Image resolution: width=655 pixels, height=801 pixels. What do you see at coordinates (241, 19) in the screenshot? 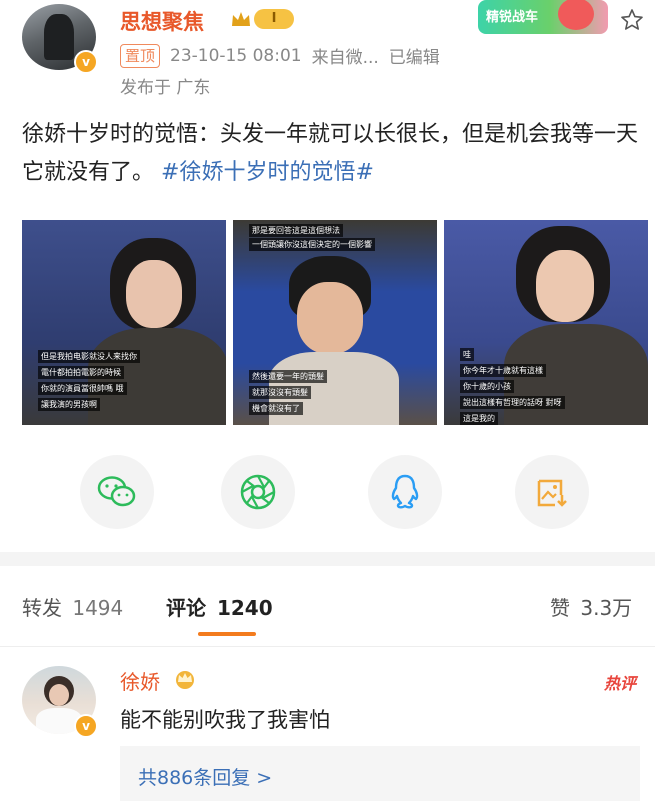
I see `member-crown-icon` at bounding box center [241, 19].